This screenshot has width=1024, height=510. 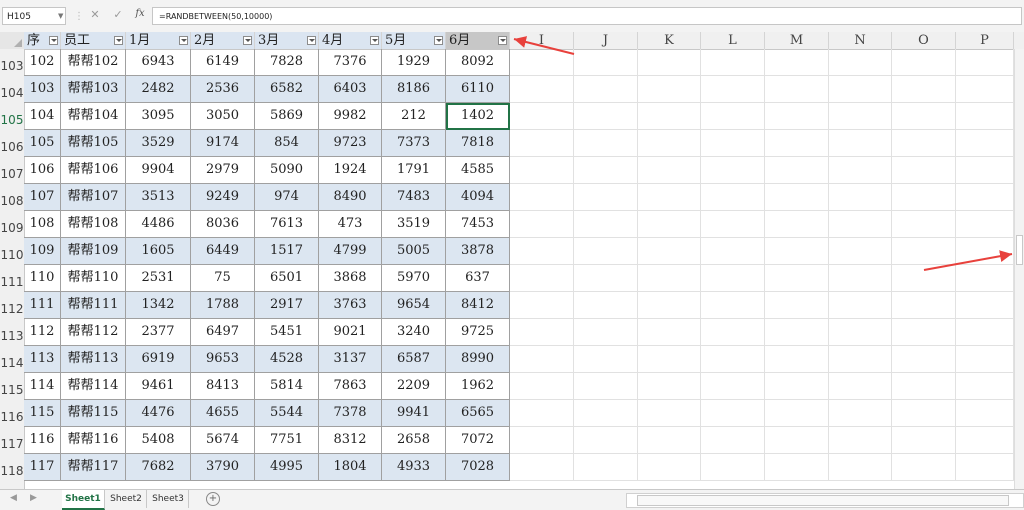 What do you see at coordinates (158, 440) in the screenshot?
I see `cell-C117: 5408` at bounding box center [158, 440].